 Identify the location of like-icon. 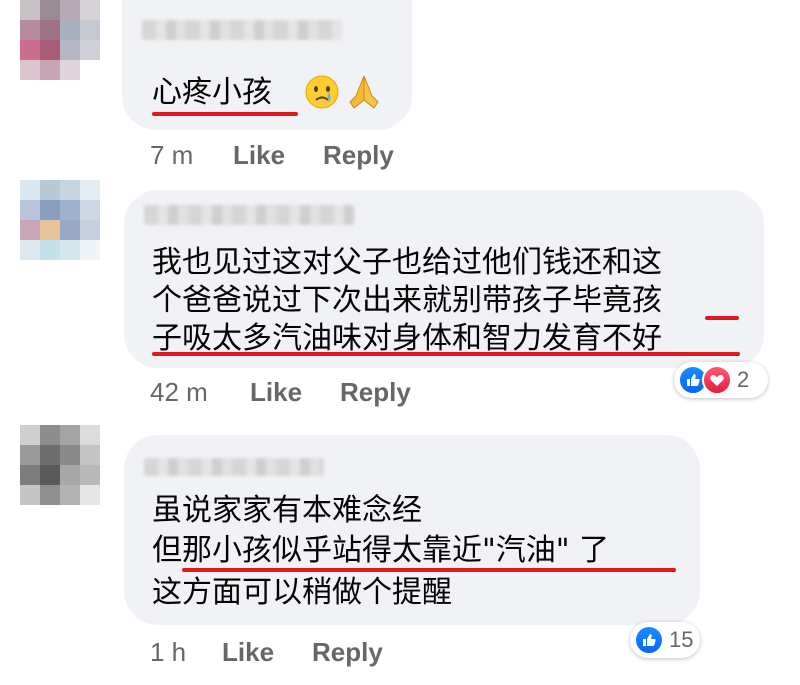
(649, 640).